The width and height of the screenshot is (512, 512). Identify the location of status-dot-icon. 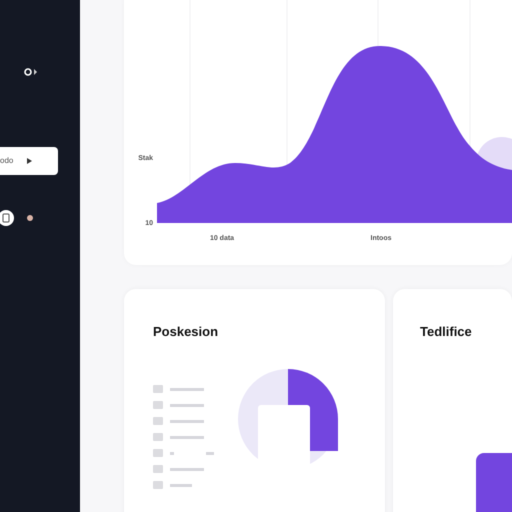
(30, 218).